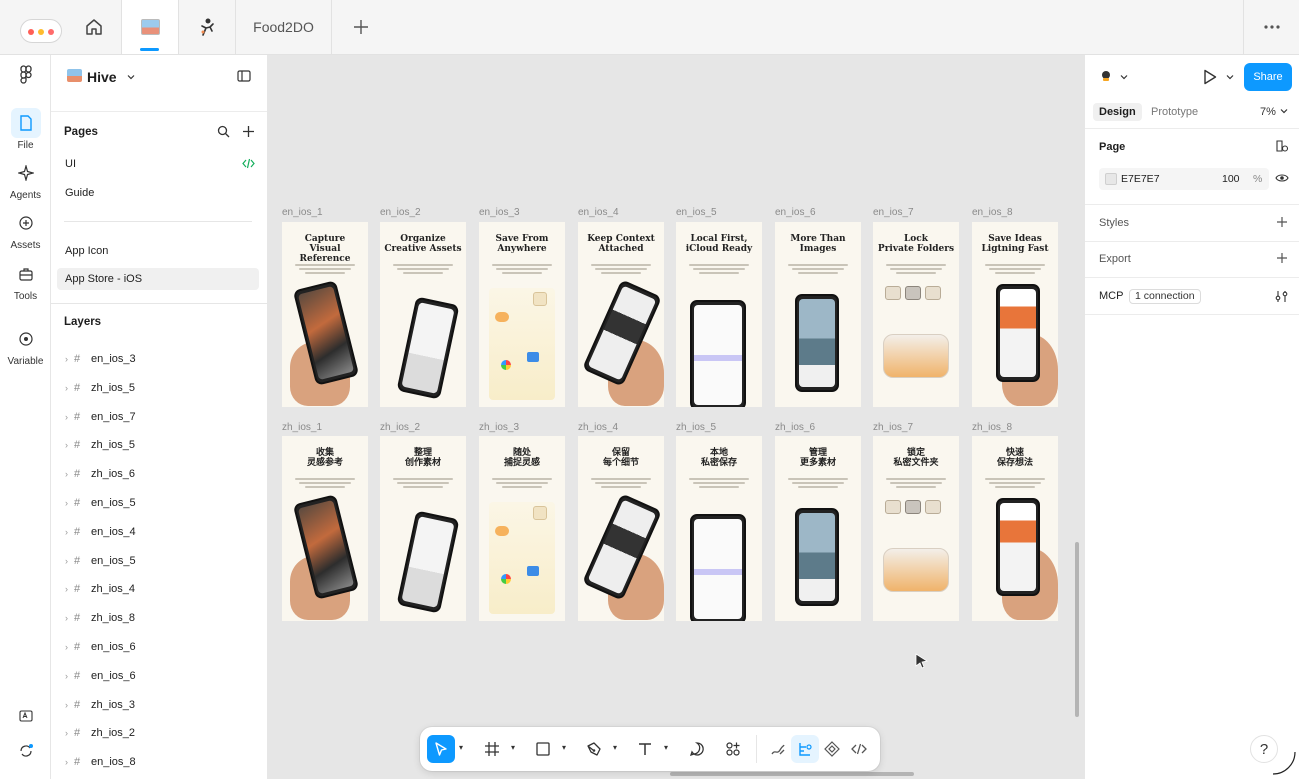 The width and height of the screenshot is (1299, 779). Describe the element at coordinates (94, 27) in the screenshot. I see `tab-home` at that location.